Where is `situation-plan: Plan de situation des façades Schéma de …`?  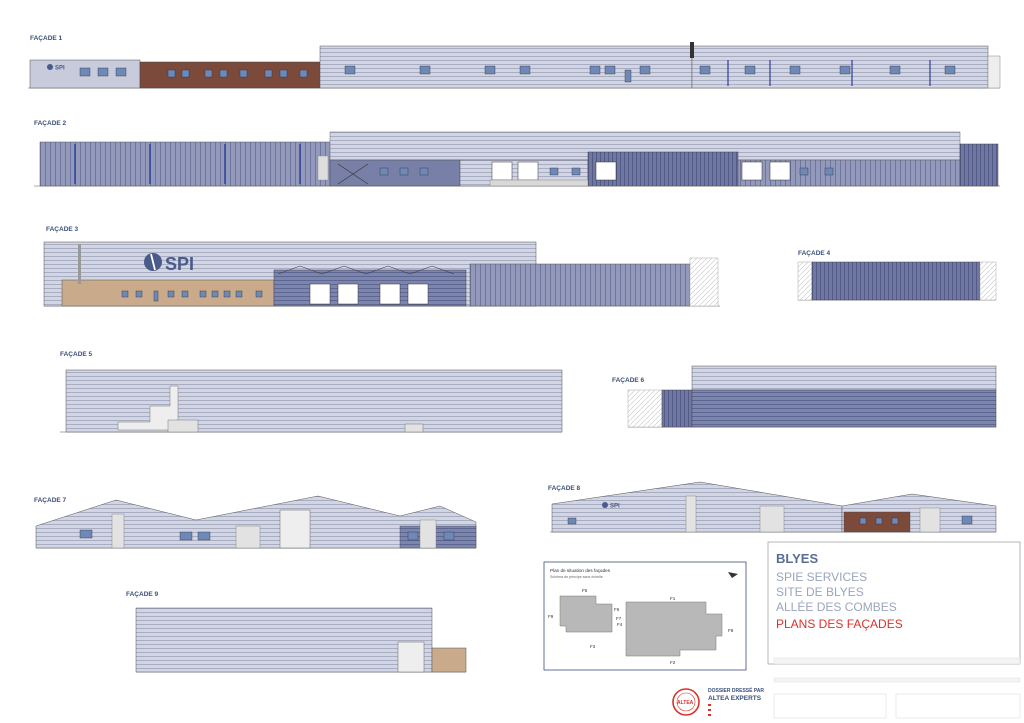 situation-plan: Plan de situation des façades Schéma de … is located at coordinates (645, 616).